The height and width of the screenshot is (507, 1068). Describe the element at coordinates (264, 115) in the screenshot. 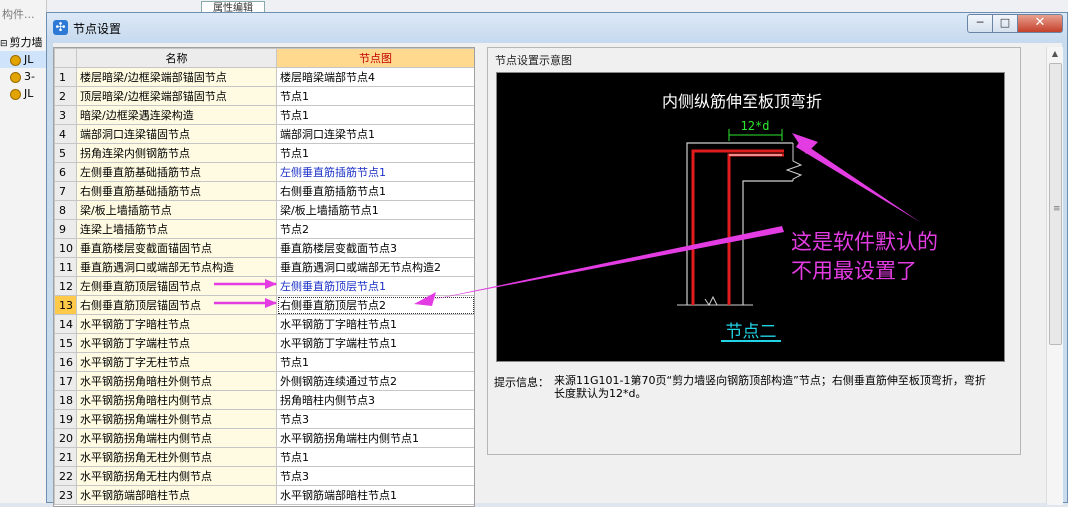

I see `table-row: 3 暗梁/边框梁遇连梁构造 节点1` at that location.